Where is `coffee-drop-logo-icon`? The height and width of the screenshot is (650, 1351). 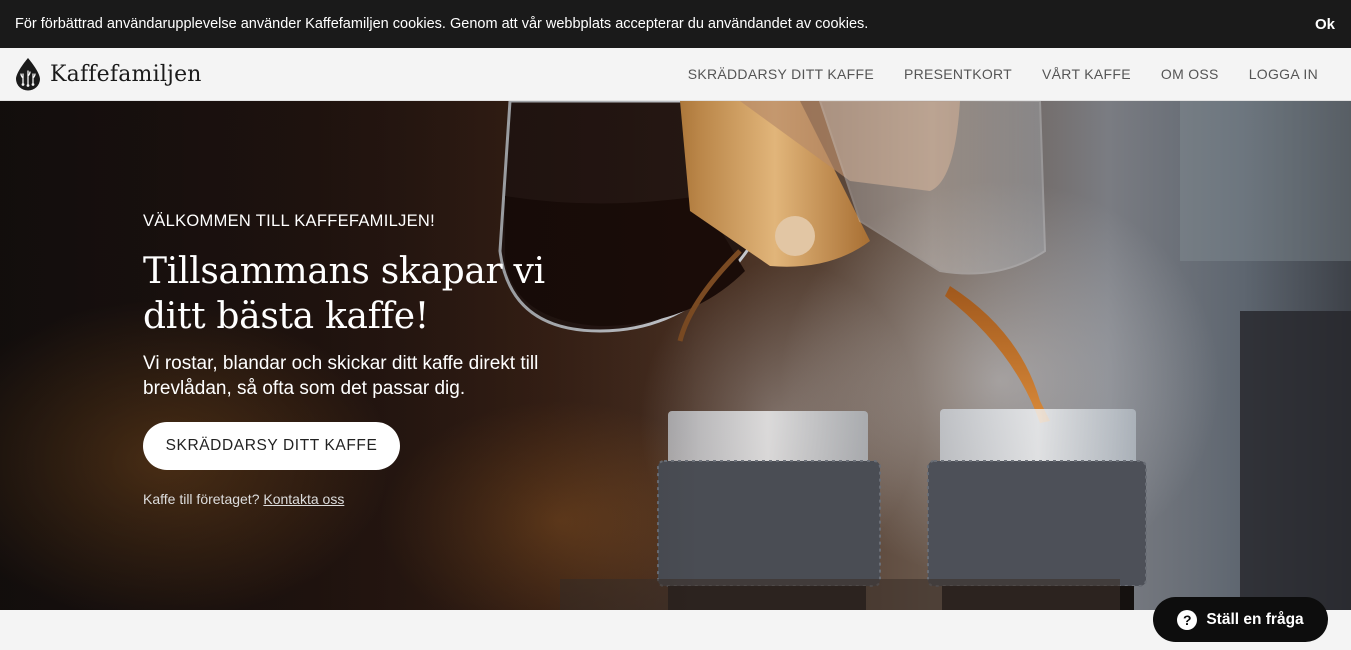
coffee-drop-logo-icon is located at coordinates (28, 74).